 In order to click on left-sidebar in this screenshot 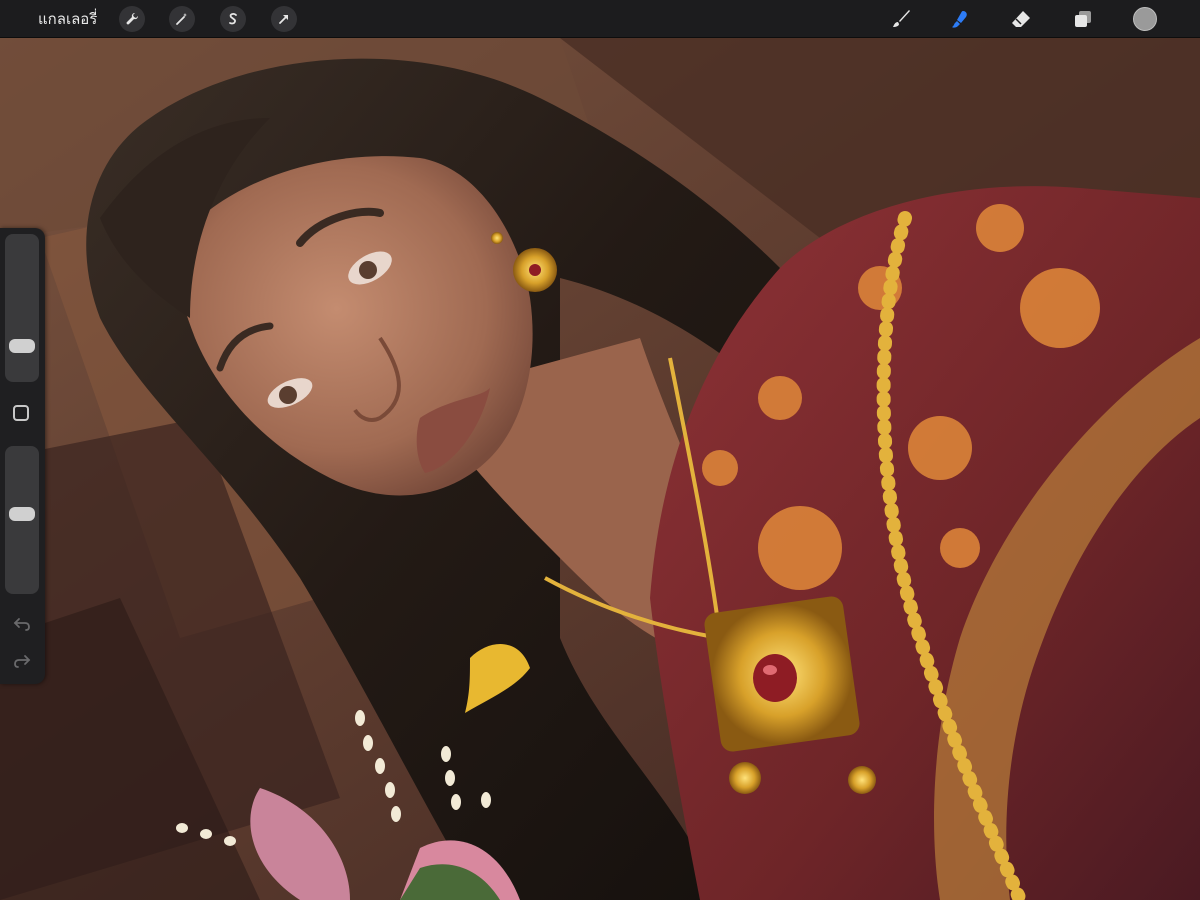, I will do `click(22, 456)`.